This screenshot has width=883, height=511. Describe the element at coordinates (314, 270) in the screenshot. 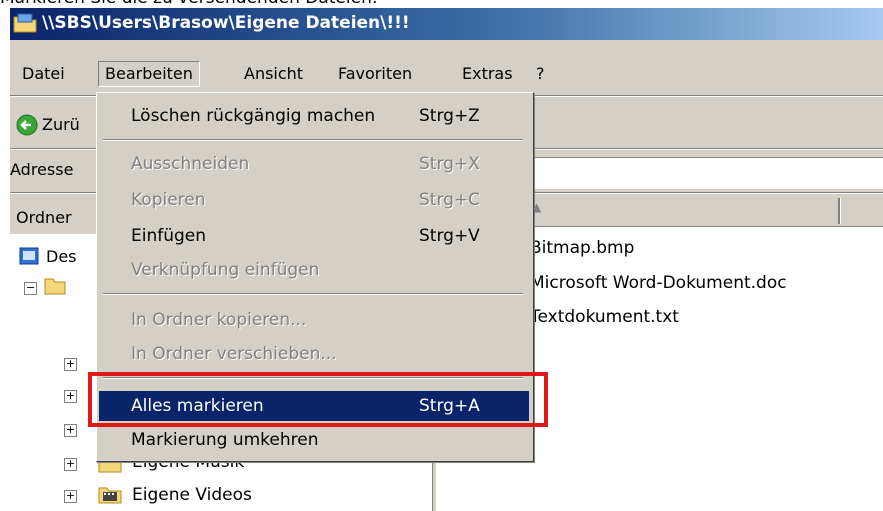

I see `menu-item-paste-shortcut: Verknüpfung einfügen` at that location.